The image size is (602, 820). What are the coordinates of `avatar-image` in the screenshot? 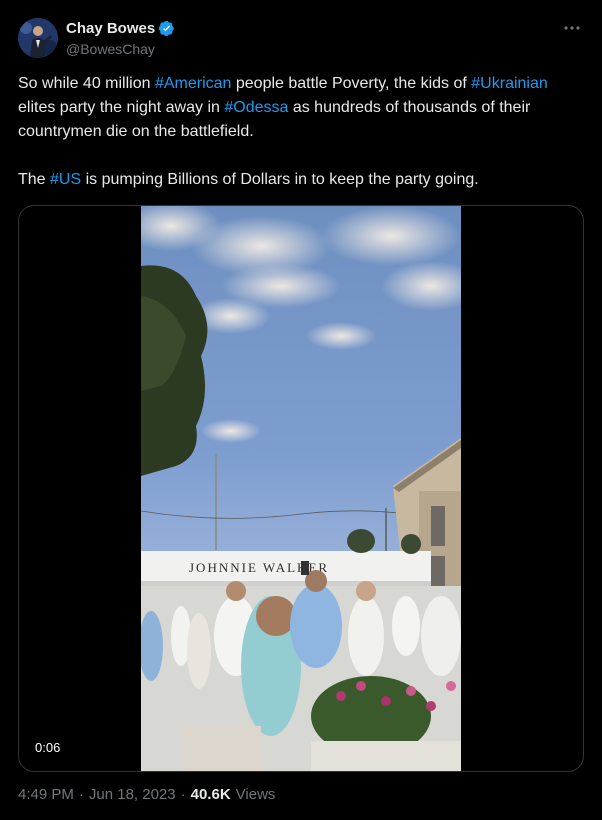 It's located at (38, 38).